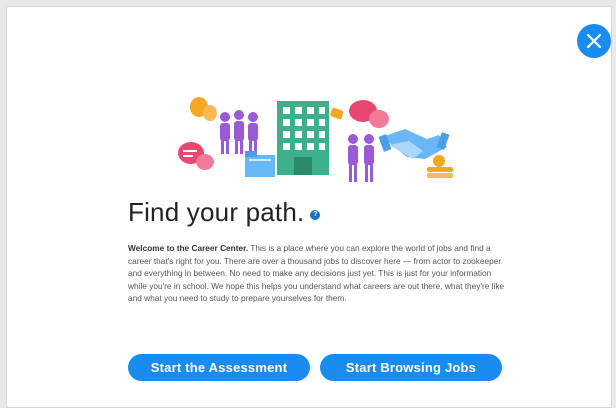  What do you see at coordinates (219, 367) in the screenshot?
I see `start-assessment-button: Start the Assessment` at bounding box center [219, 367].